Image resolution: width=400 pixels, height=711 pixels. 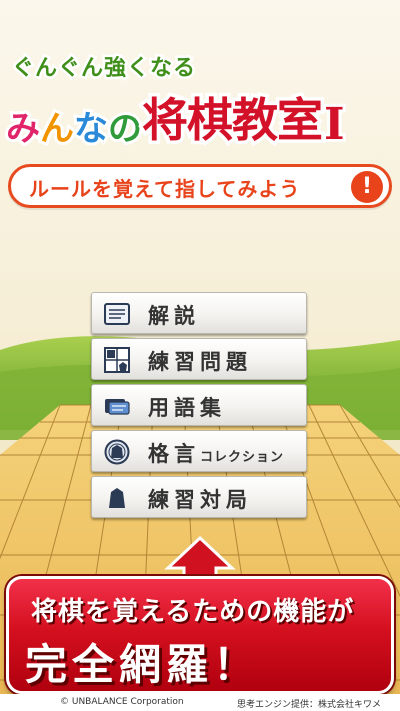 What do you see at coordinates (57, 129) in the screenshot?
I see `title-kana-2: ん` at bounding box center [57, 129].